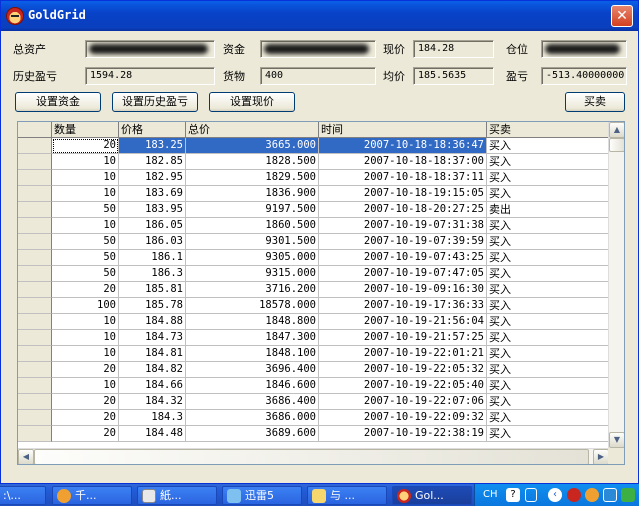 The width and height of the screenshot is (639, 506). What do you see at coordinates (513, 495) in the screenshot?
I see `help-icon: ?` at bounding box center [513, 495].